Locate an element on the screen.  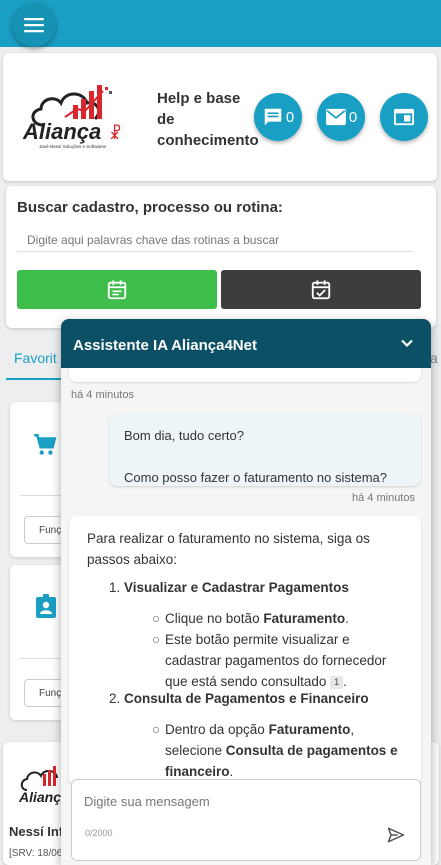
chevron-down-icon is located at coordinates (407, 343).